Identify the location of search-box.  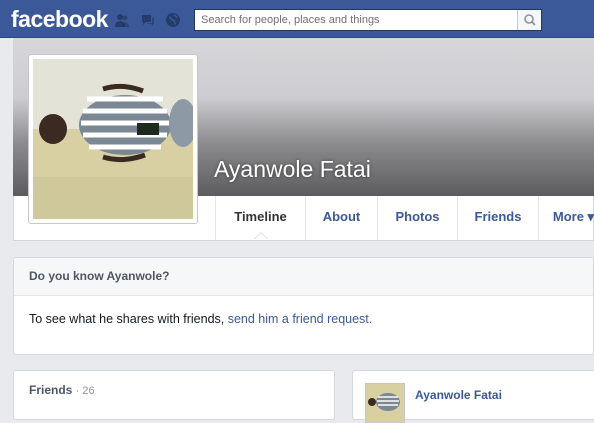
(368, 20).